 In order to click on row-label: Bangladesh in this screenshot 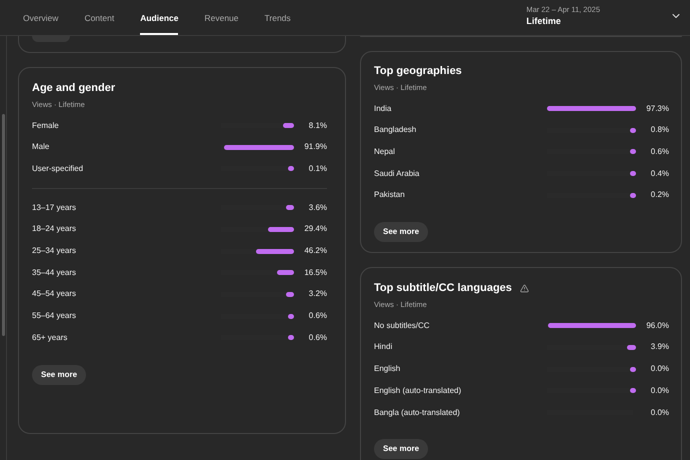, I will do `click(396, 130)`.